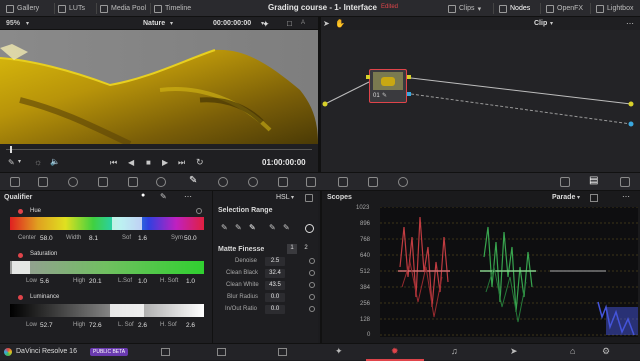 This screenshot has width=640, height=361. I want to click on camera-raw-icon, so click(15, 182).